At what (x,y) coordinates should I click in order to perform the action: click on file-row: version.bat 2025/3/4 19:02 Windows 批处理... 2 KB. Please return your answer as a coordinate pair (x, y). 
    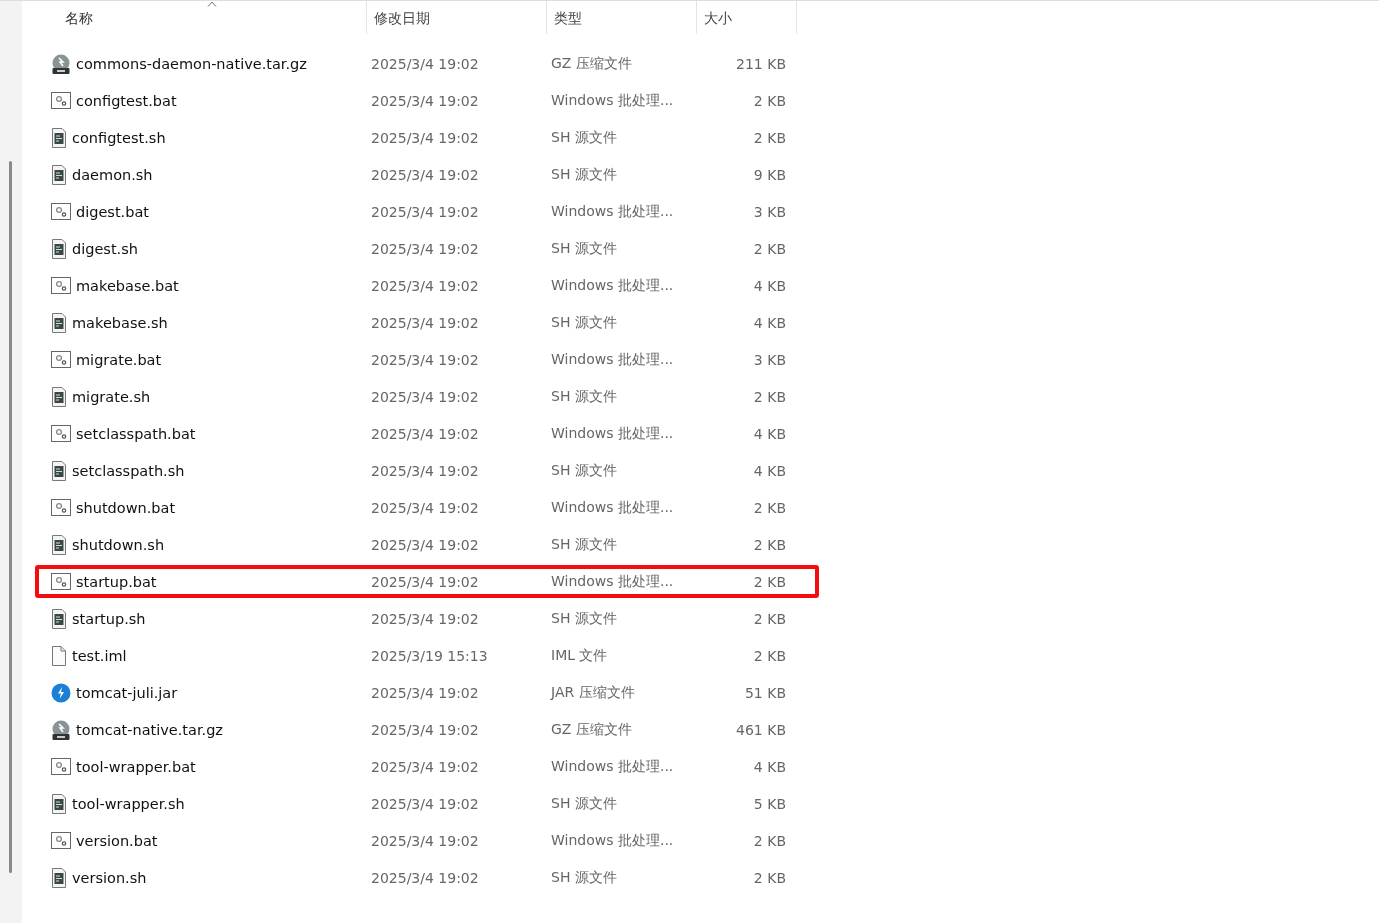
    Looking at the image, I should click on (427, 840).